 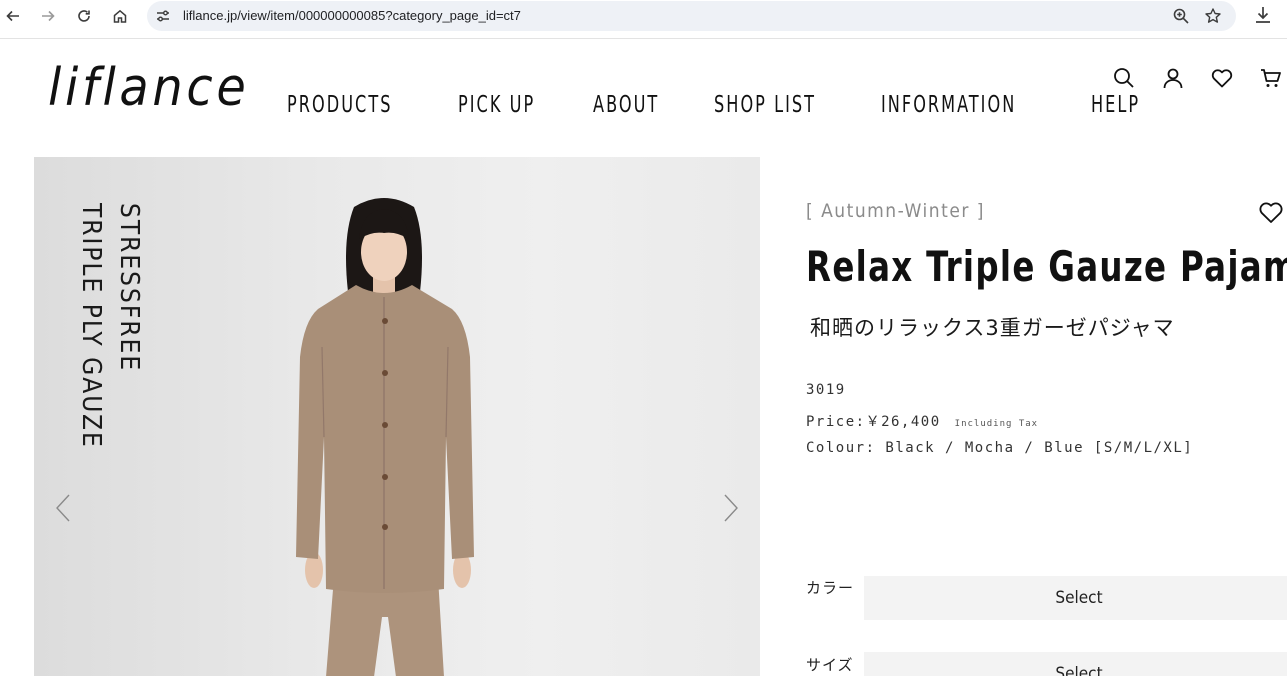 What do you see at coordinates (1046, 266) in the screenshot?
I see `product-title: Relax Triple Gauze Pajamas` at bounding box center [1046, 266].